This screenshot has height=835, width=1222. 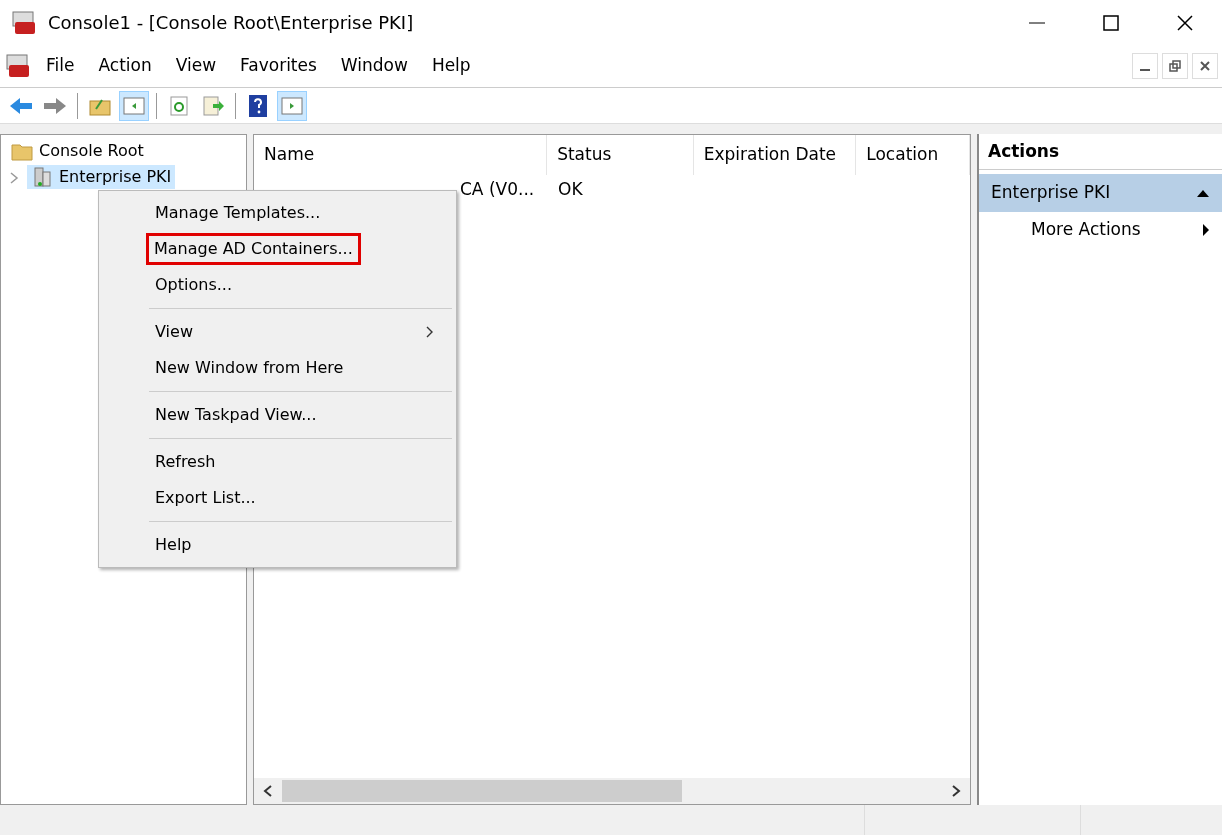 I want to click on close-button, so click(x=1205, y=66).